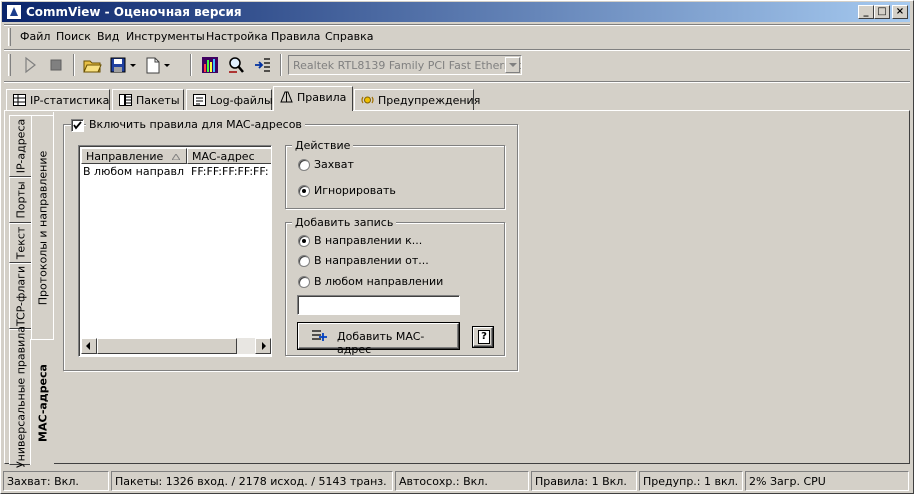  What do you see at coordinates (229, 156) in the screenshot?
I see `column-mac-address: MAC-адрес` at bounding box center [229, 156].